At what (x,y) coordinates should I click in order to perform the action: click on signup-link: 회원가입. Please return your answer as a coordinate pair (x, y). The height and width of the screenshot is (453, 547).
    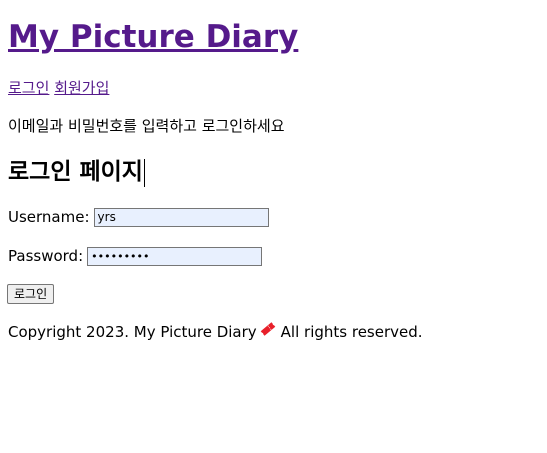
    Looking at the image, I should click on (81, 88).